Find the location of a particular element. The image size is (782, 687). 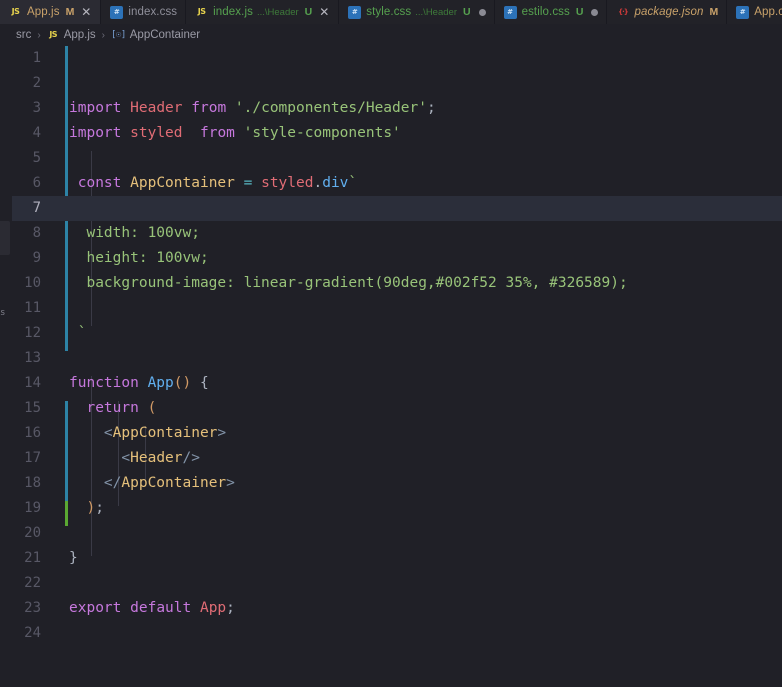

line-number: 3 is located at coordinates (36, 108).